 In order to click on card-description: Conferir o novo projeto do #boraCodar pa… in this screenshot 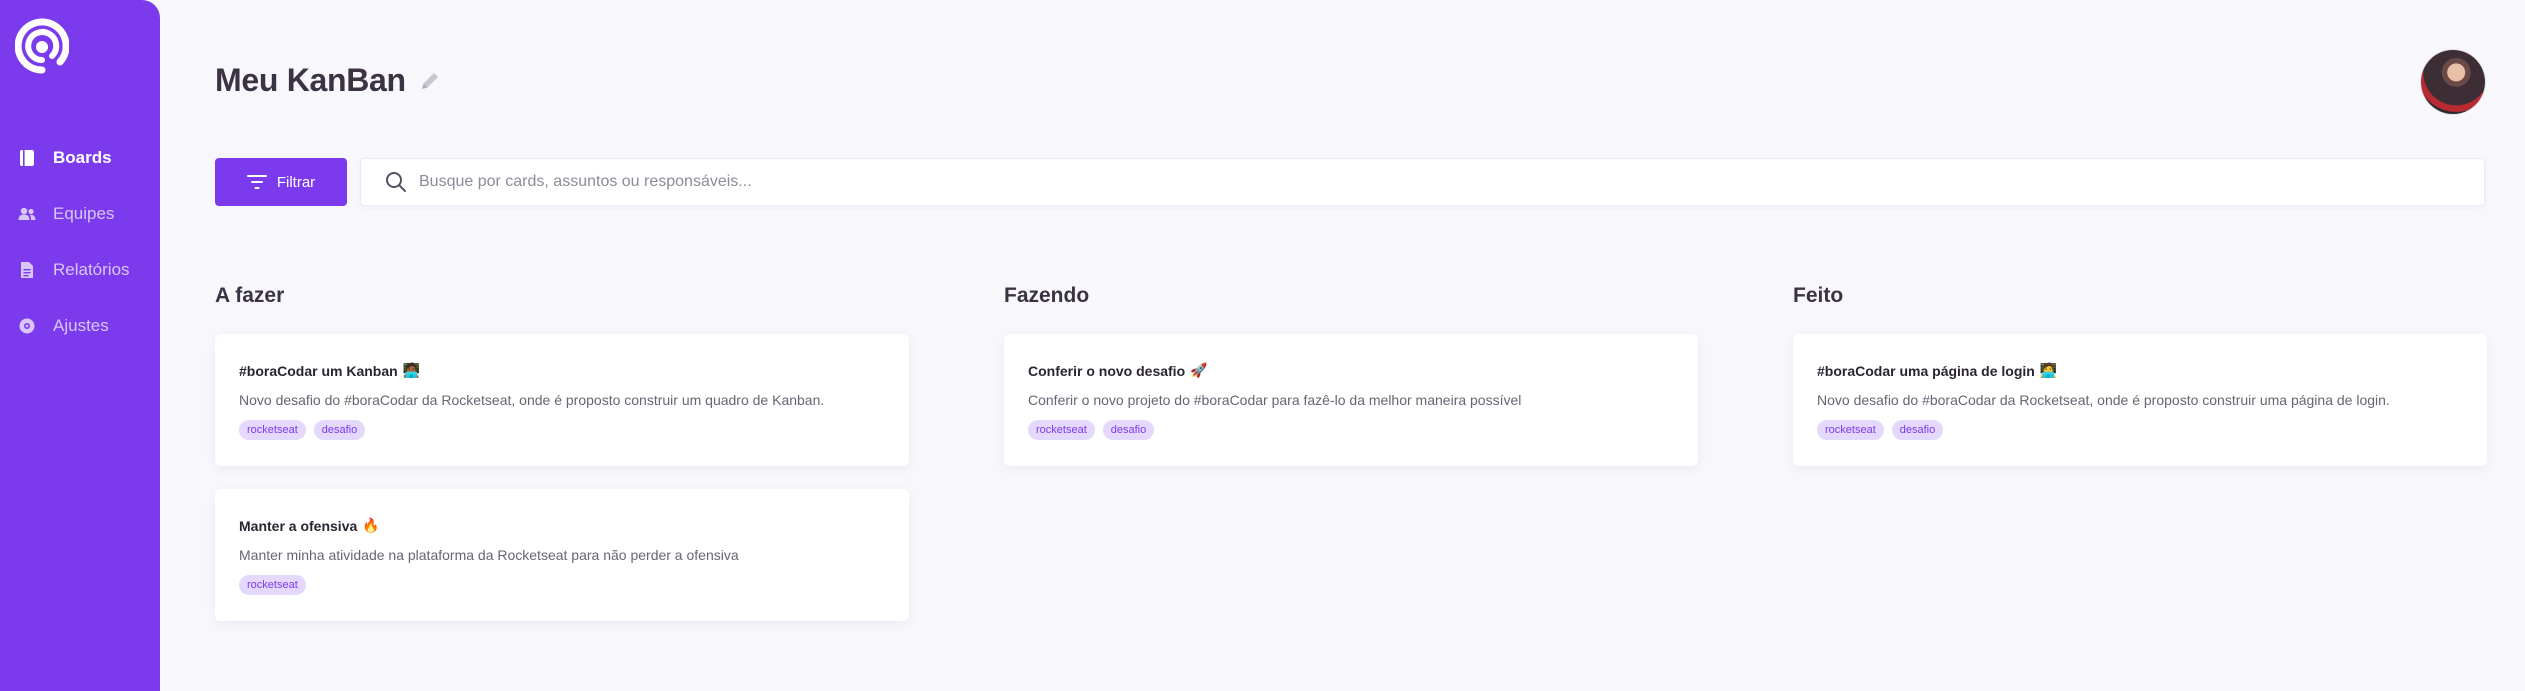, I will do `click(1275, 400)`.